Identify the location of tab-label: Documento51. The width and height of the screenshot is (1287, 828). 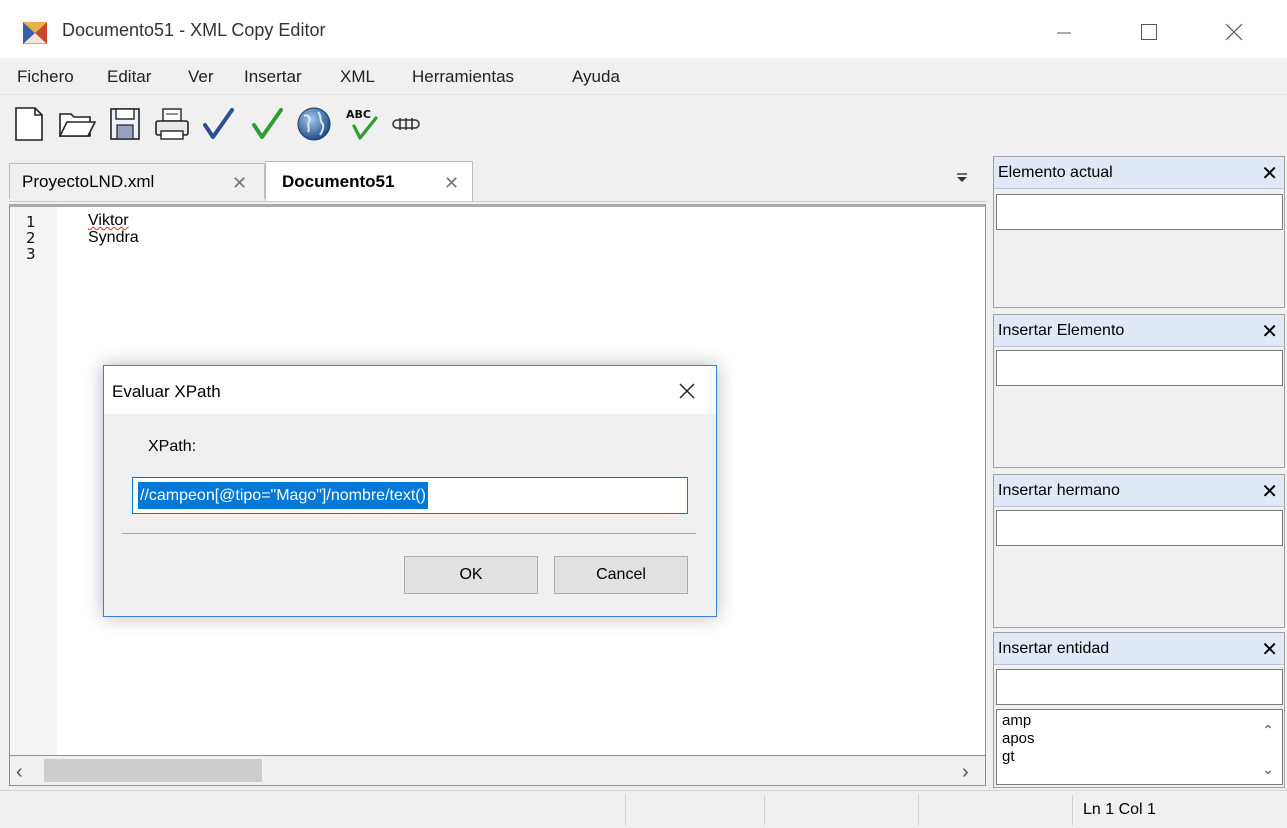
(338, 181).